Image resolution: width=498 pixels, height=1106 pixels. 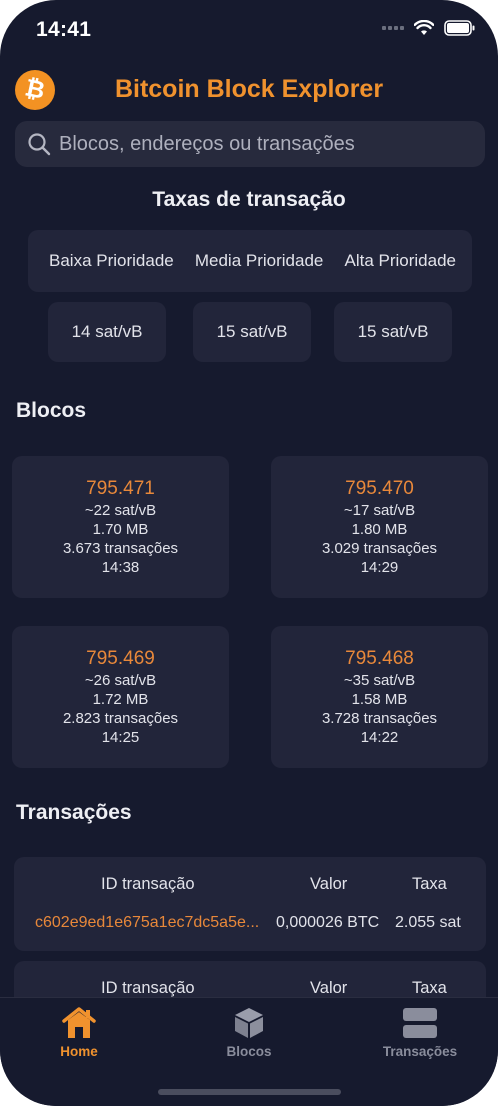 What do you see at coordinates (120, 488) in the screenshot?
I see `block-height: 795.471` at bounding box center [120, 488].